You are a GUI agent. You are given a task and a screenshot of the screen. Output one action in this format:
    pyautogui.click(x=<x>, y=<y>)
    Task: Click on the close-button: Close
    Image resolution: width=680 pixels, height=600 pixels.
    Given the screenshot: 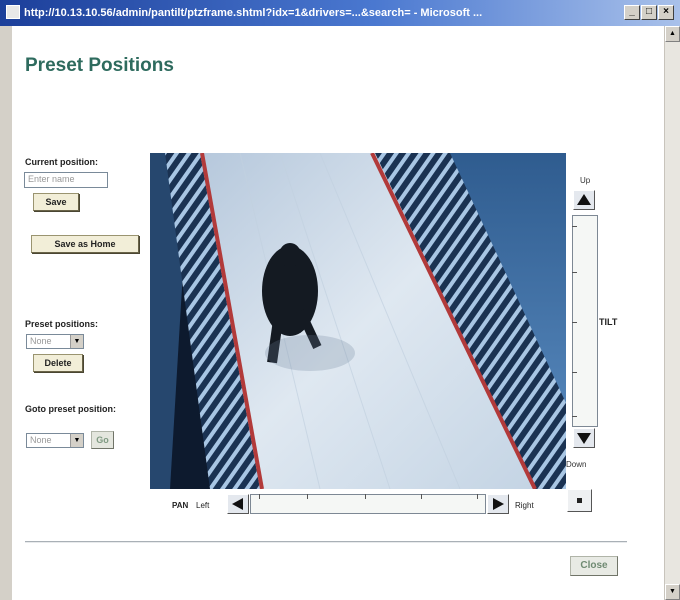 What is the action you would take?
    pyautogui.click(x=594, y=566)
    